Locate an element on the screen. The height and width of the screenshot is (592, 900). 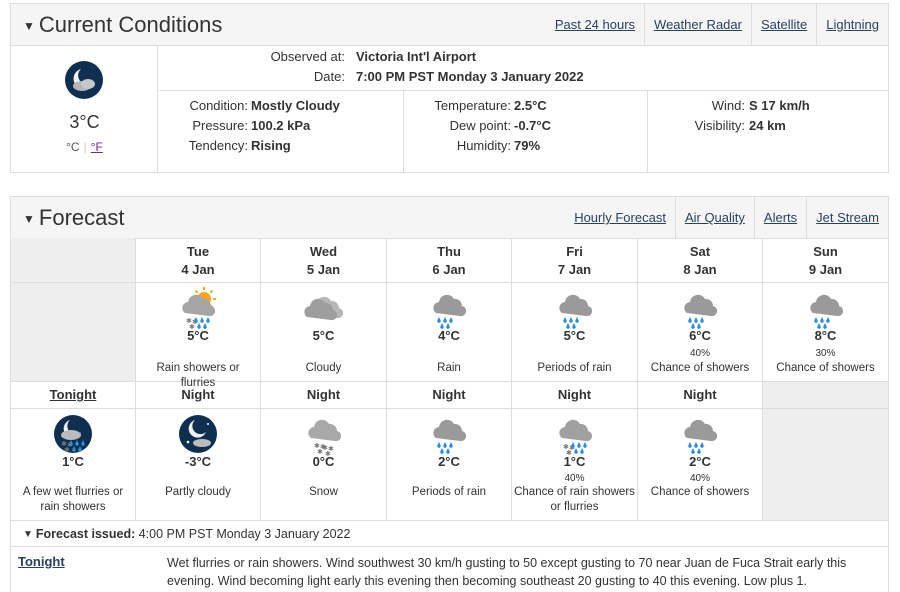
tonight-link: Tonight is located at coordinates (73, 394).